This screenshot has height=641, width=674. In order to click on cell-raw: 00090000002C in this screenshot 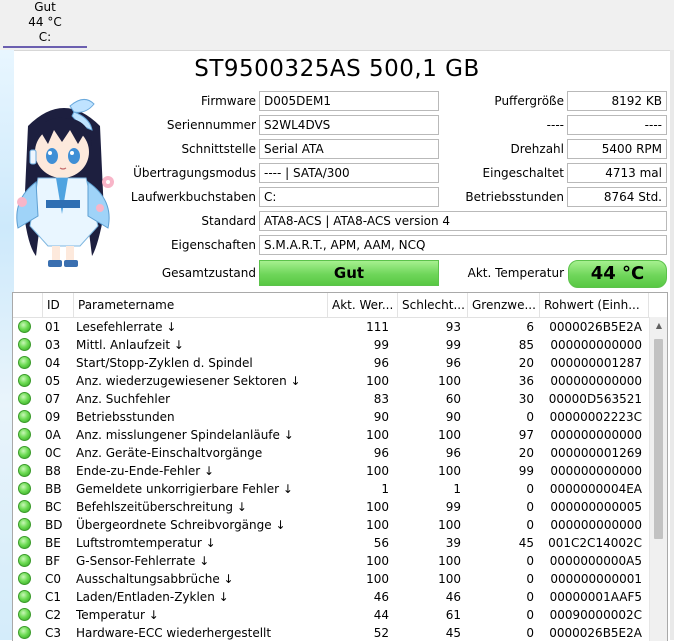, I will do `click(595, 615)`.